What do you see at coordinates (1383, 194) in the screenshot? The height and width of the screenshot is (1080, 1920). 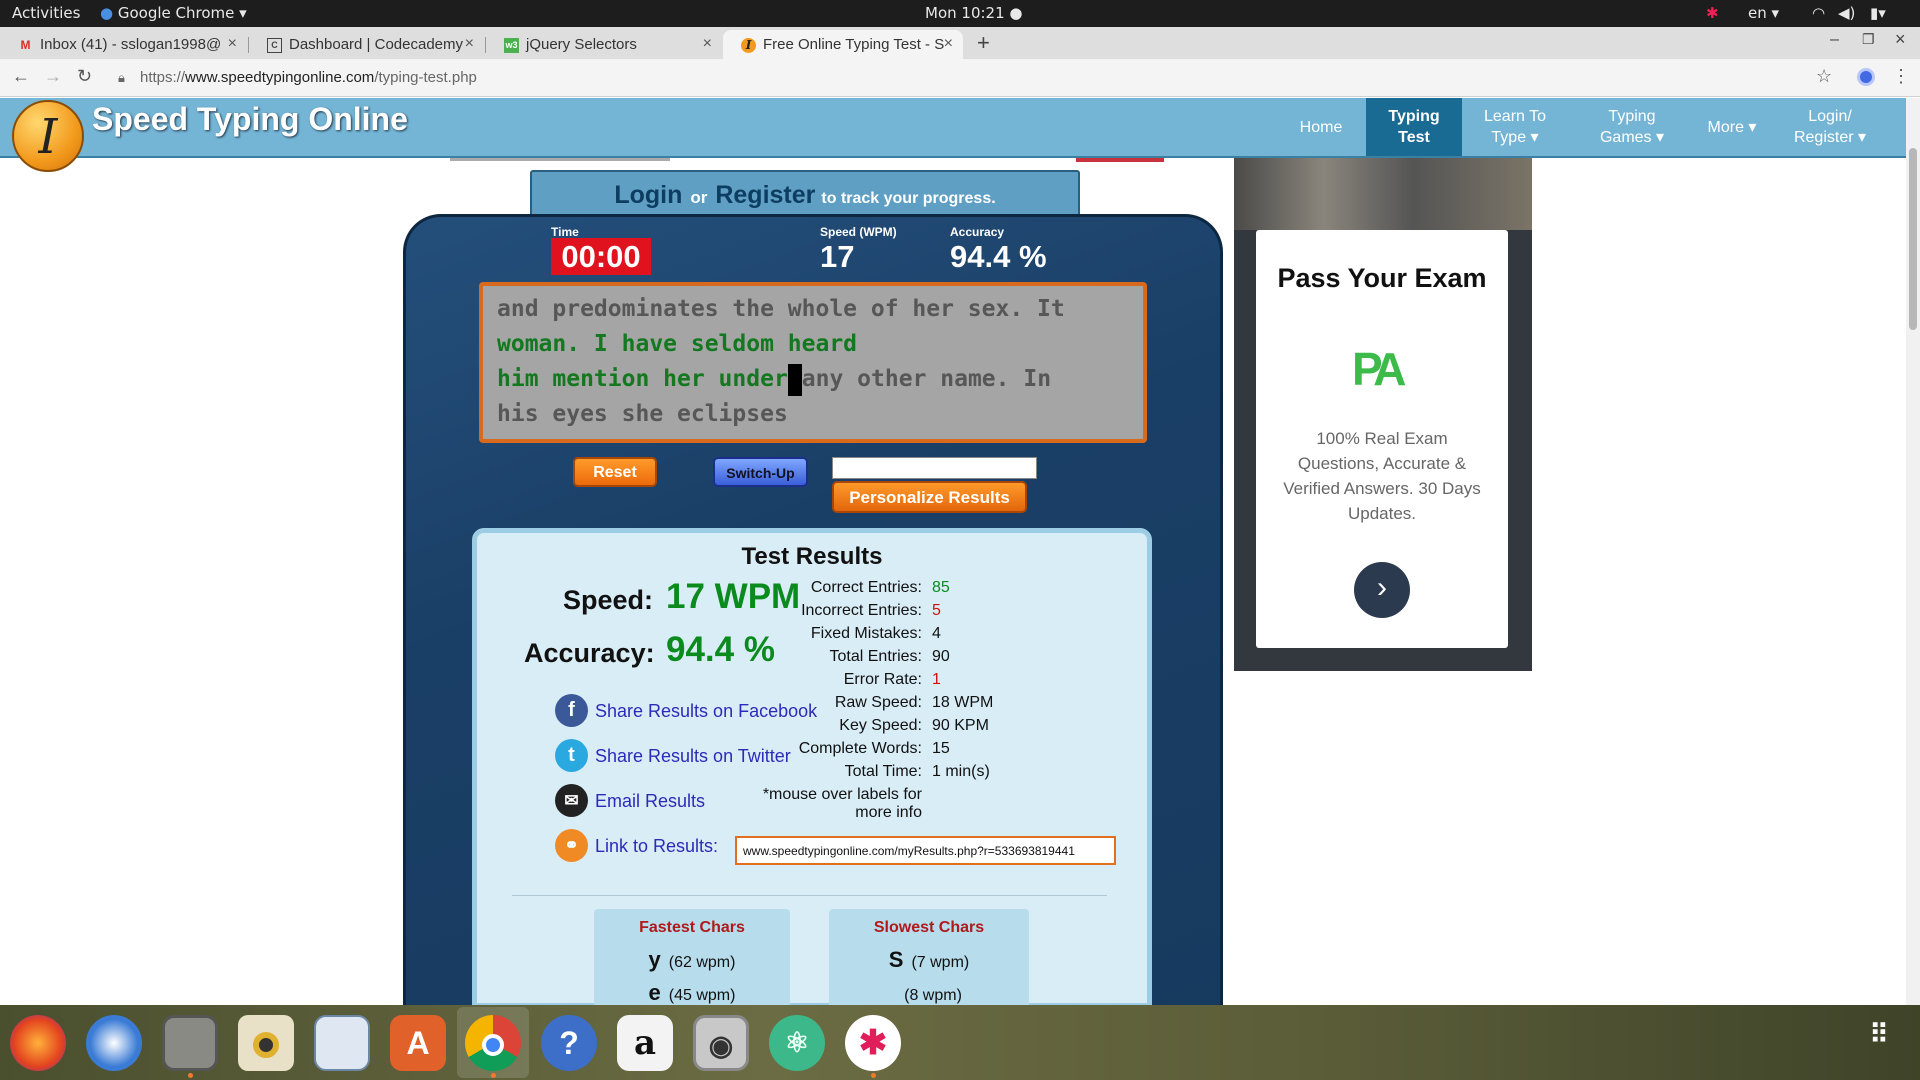 I see `ad-banner-image` at bounding box center [1383, 194].